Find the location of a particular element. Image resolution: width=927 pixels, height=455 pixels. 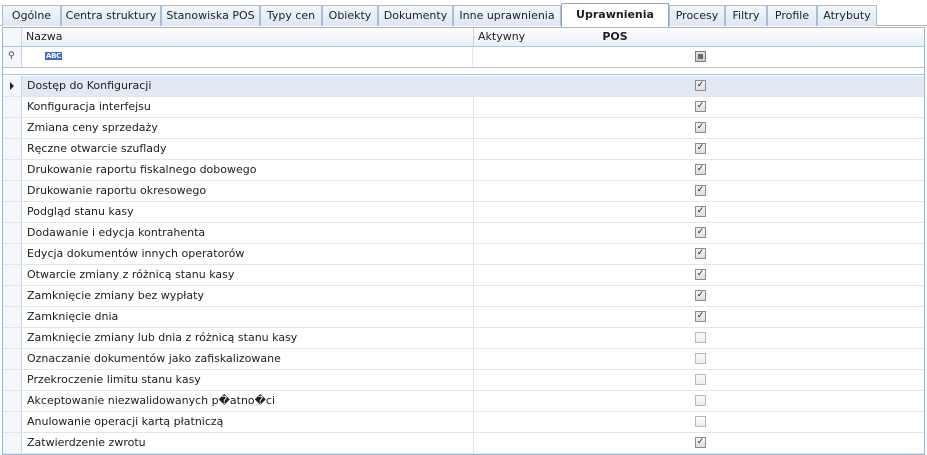

table-row: Zatwierdzenie zwrotu ✓ is located at coordinates (463, 443).